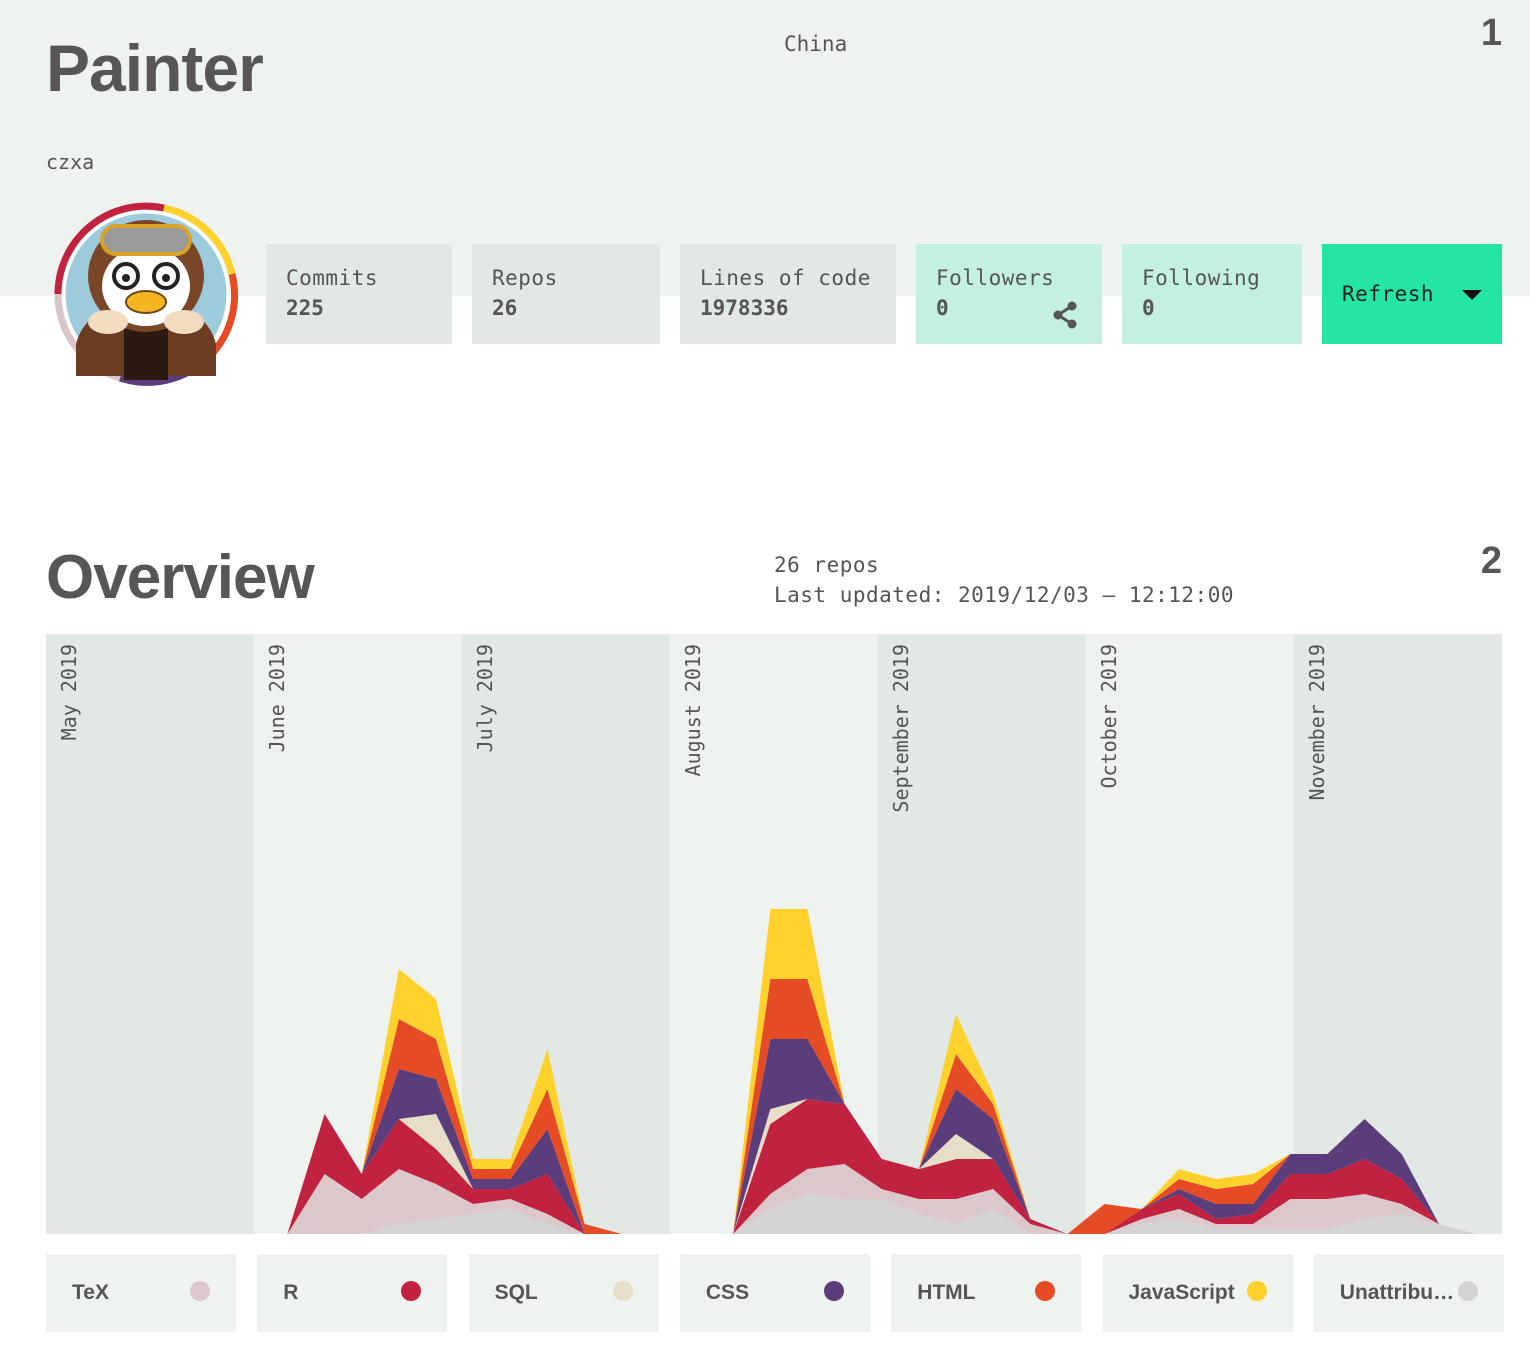 This screenshot has height=1360, width=1530. What do you see at coordinates (305, 308) in the screenshot?
I see `stat-value: 225` at bounding box center [305, 308].